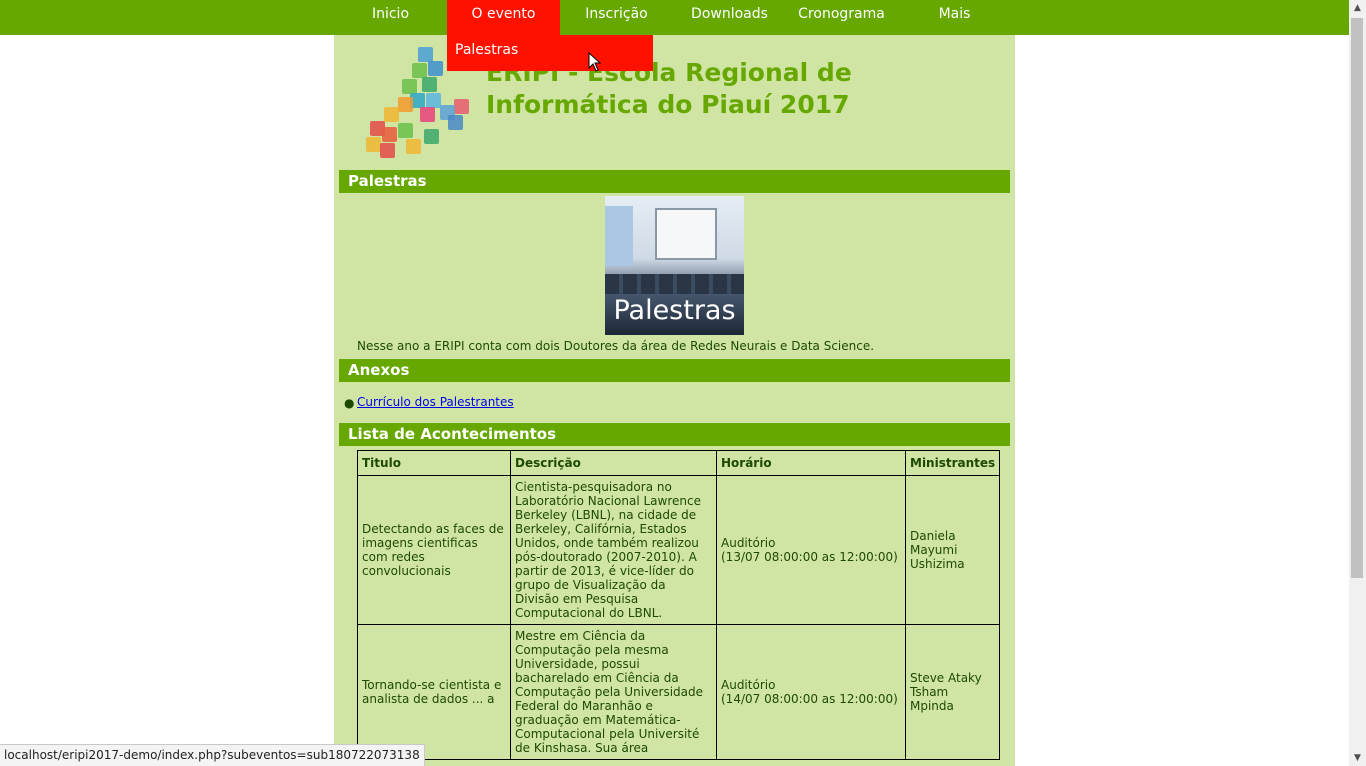 The height and width of the screenshot is (766, 1366). I want to click on hero-seats, so click(674, 284).